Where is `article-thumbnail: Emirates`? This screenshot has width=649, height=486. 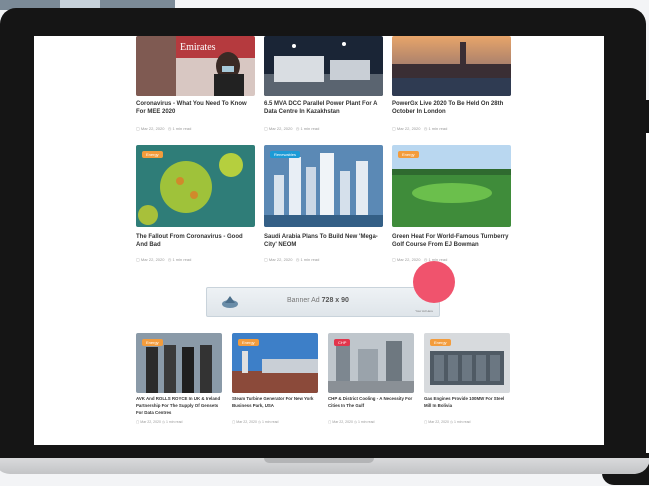 article-thumbnail: Emirates is located at coordinates (195, 66).